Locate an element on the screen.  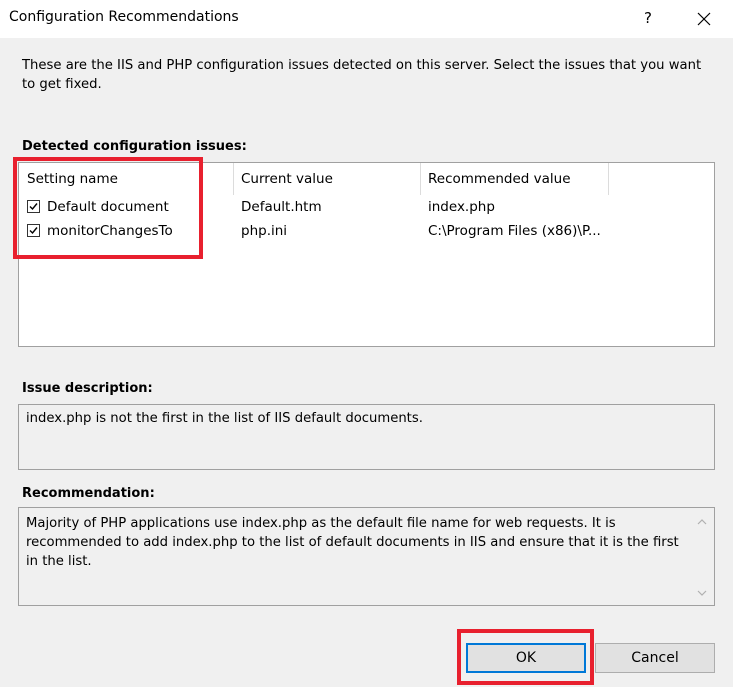
title-bar: Configuration Recommendations ? is located at coordinates (366, 19).